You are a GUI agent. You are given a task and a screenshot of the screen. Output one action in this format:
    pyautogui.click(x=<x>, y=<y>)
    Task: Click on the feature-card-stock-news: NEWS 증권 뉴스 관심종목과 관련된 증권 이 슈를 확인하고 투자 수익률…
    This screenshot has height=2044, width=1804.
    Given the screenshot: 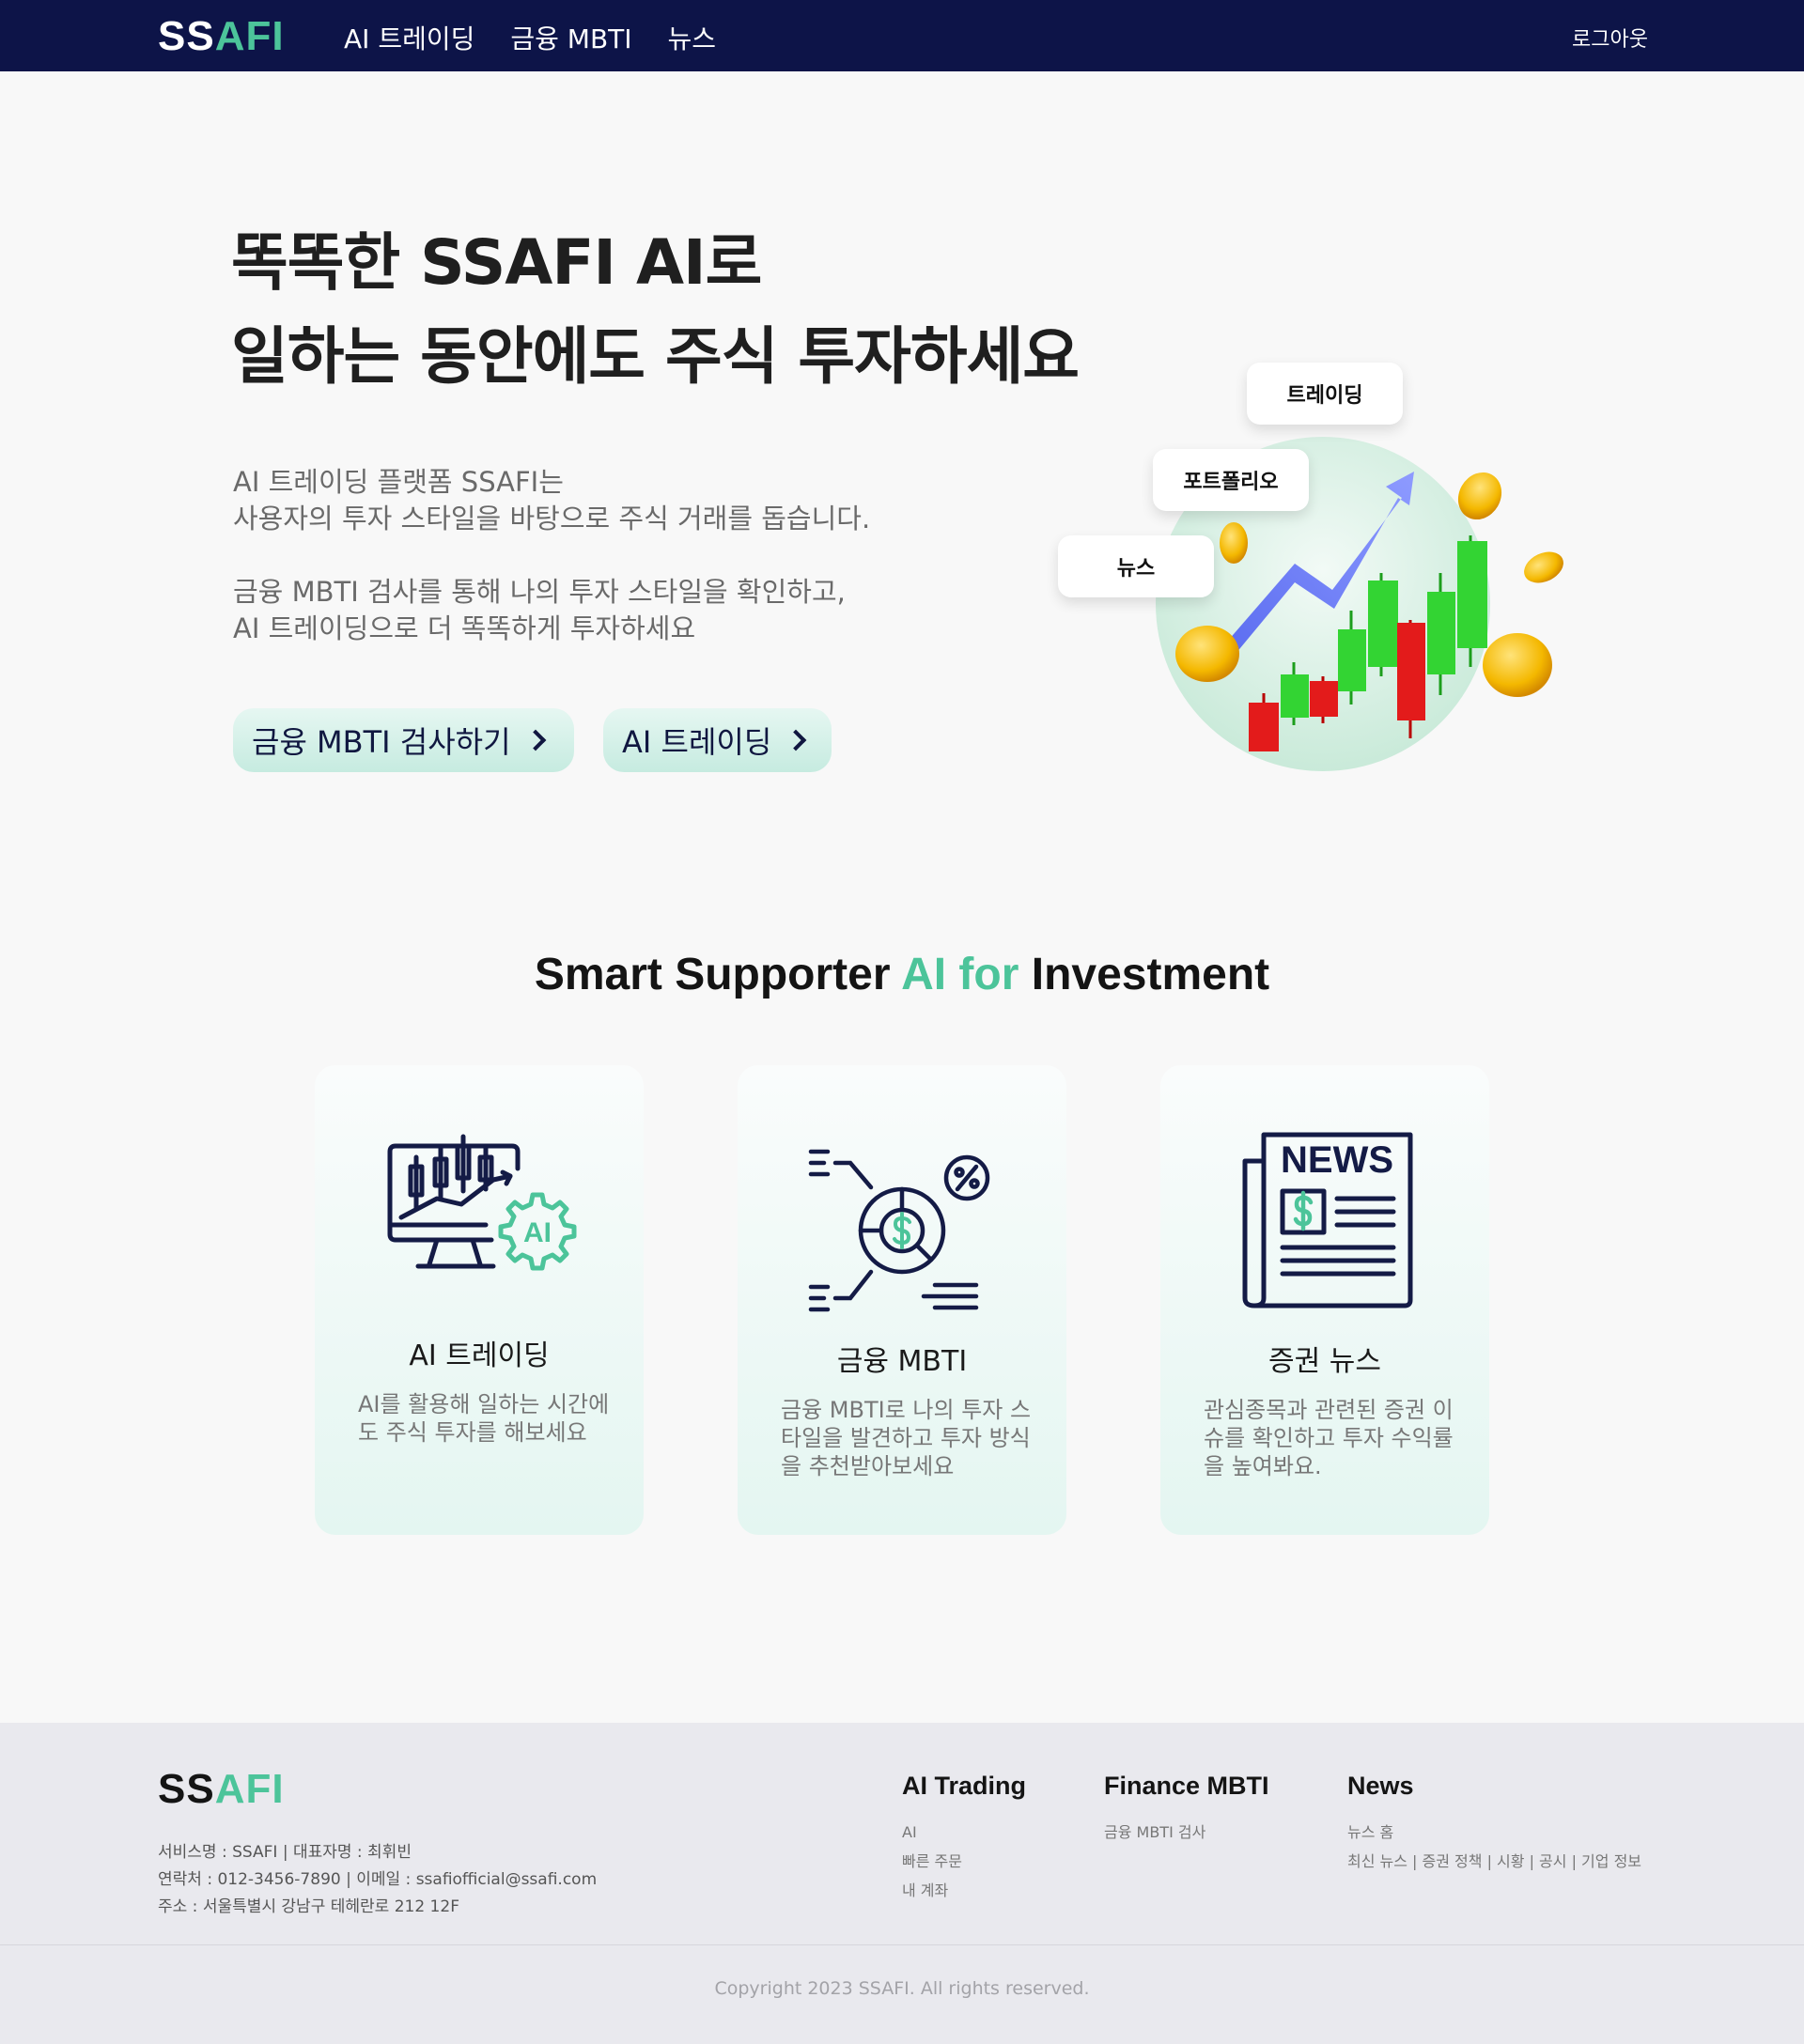 What is the action you would take?
    pyautogui.click(x=1324, y=1300)
    